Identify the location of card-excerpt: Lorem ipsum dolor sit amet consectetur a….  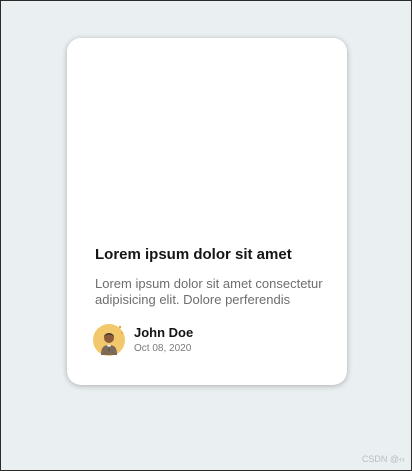
(209, 291).